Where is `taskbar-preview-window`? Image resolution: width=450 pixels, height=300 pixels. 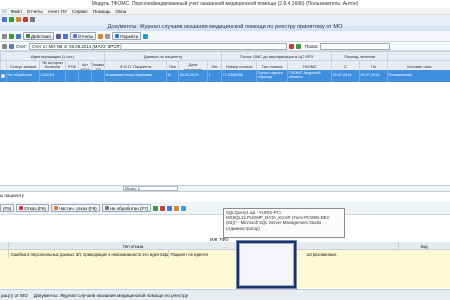
taskbar-preview-window is located at coordinates (266, 264).